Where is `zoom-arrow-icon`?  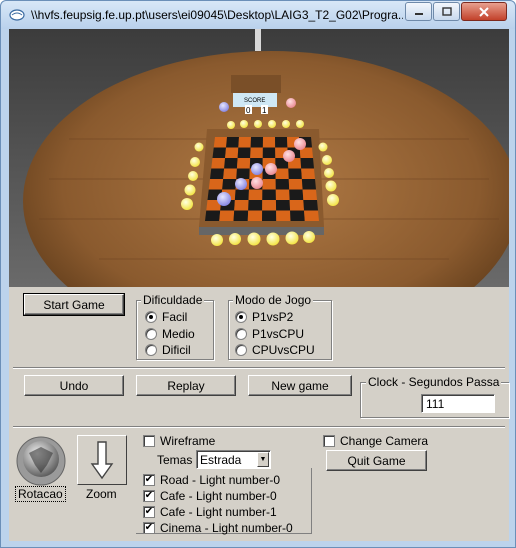 zoom-arrow-icon is located at coordinates (102, 460).